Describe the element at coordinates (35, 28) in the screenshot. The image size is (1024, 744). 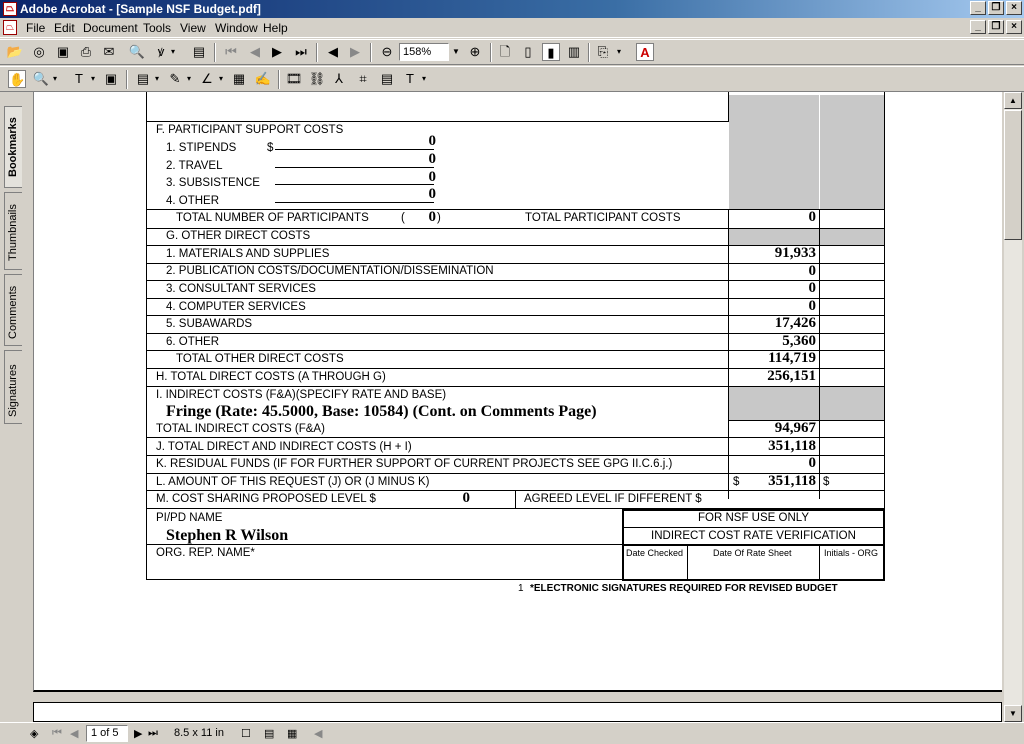
I see `menu-file: File` at that location.